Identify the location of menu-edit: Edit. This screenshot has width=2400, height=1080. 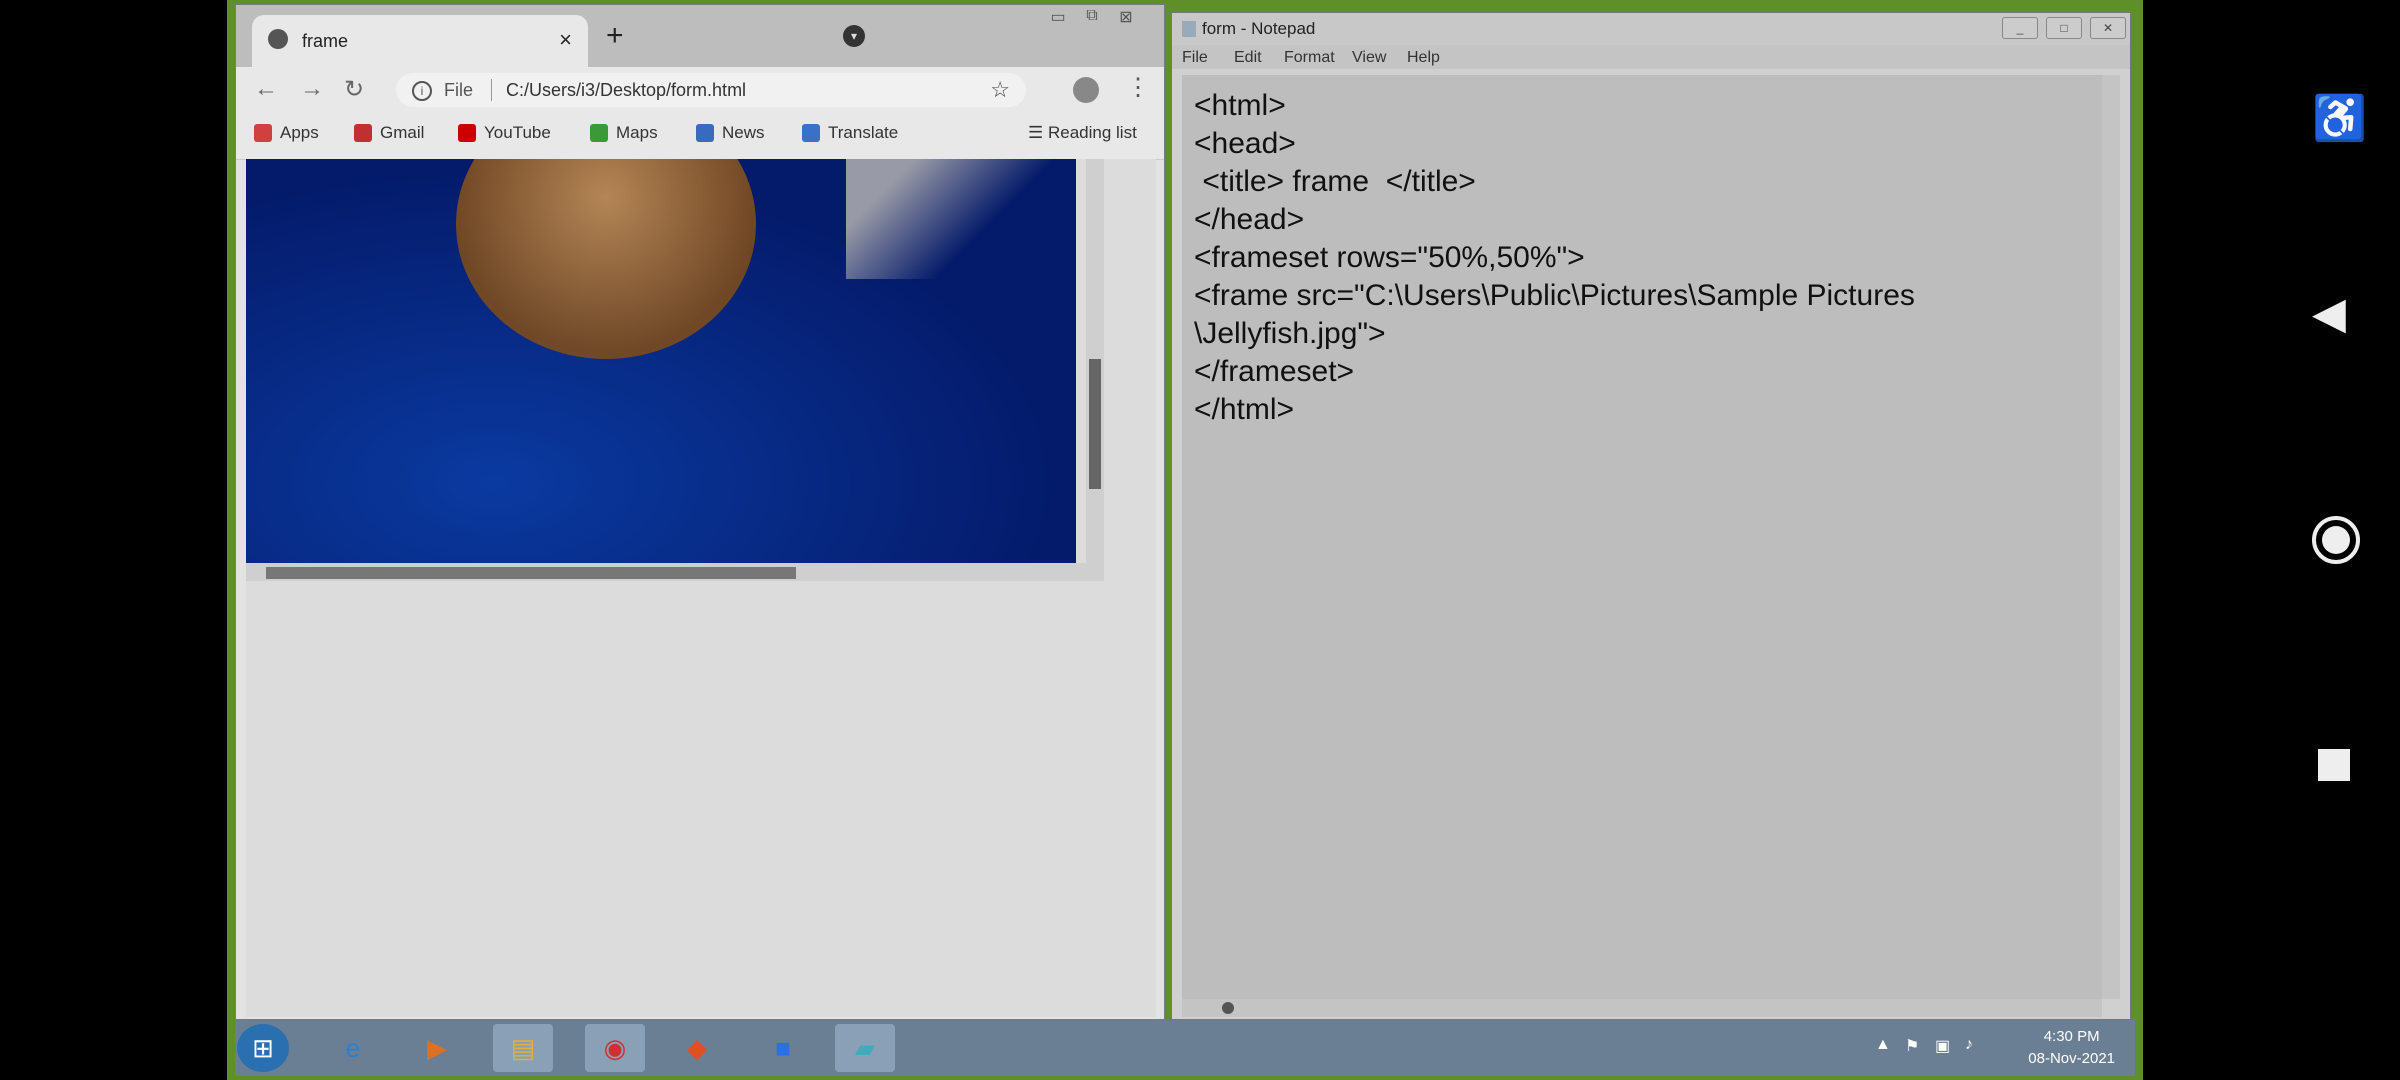
(1248, 58).